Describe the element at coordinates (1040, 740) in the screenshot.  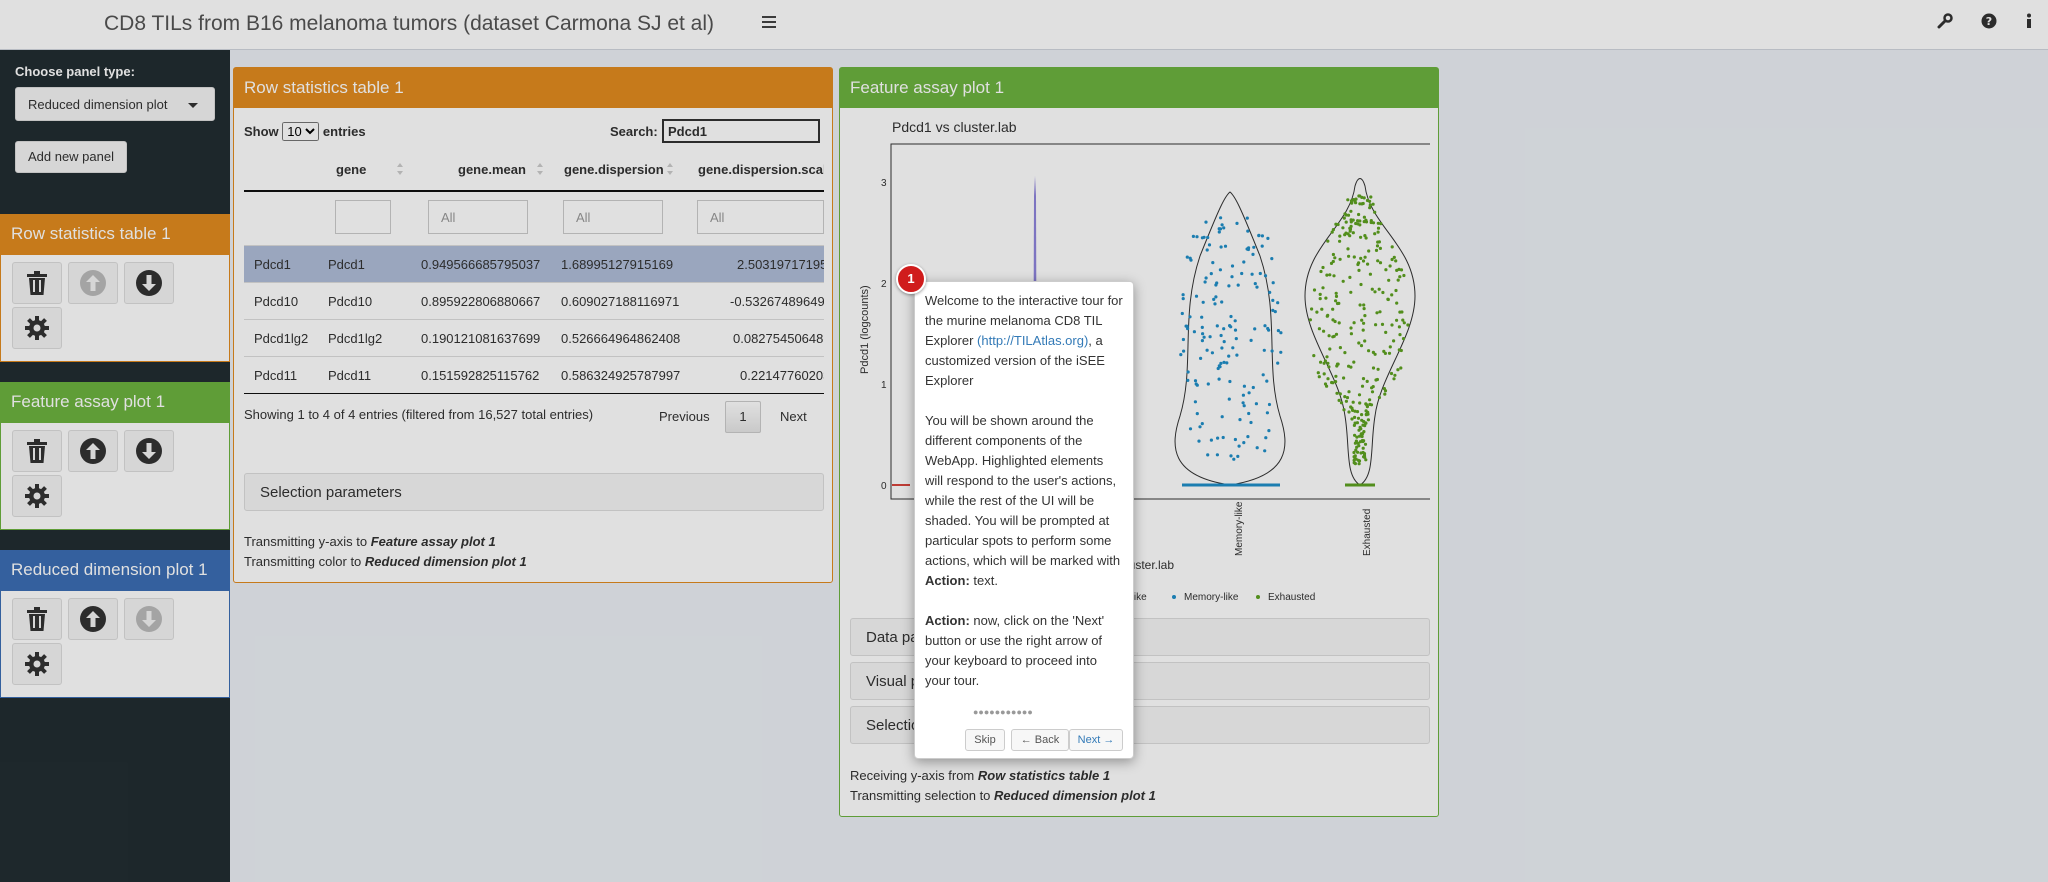
I see `tour-back-button: ← Back` at that location.